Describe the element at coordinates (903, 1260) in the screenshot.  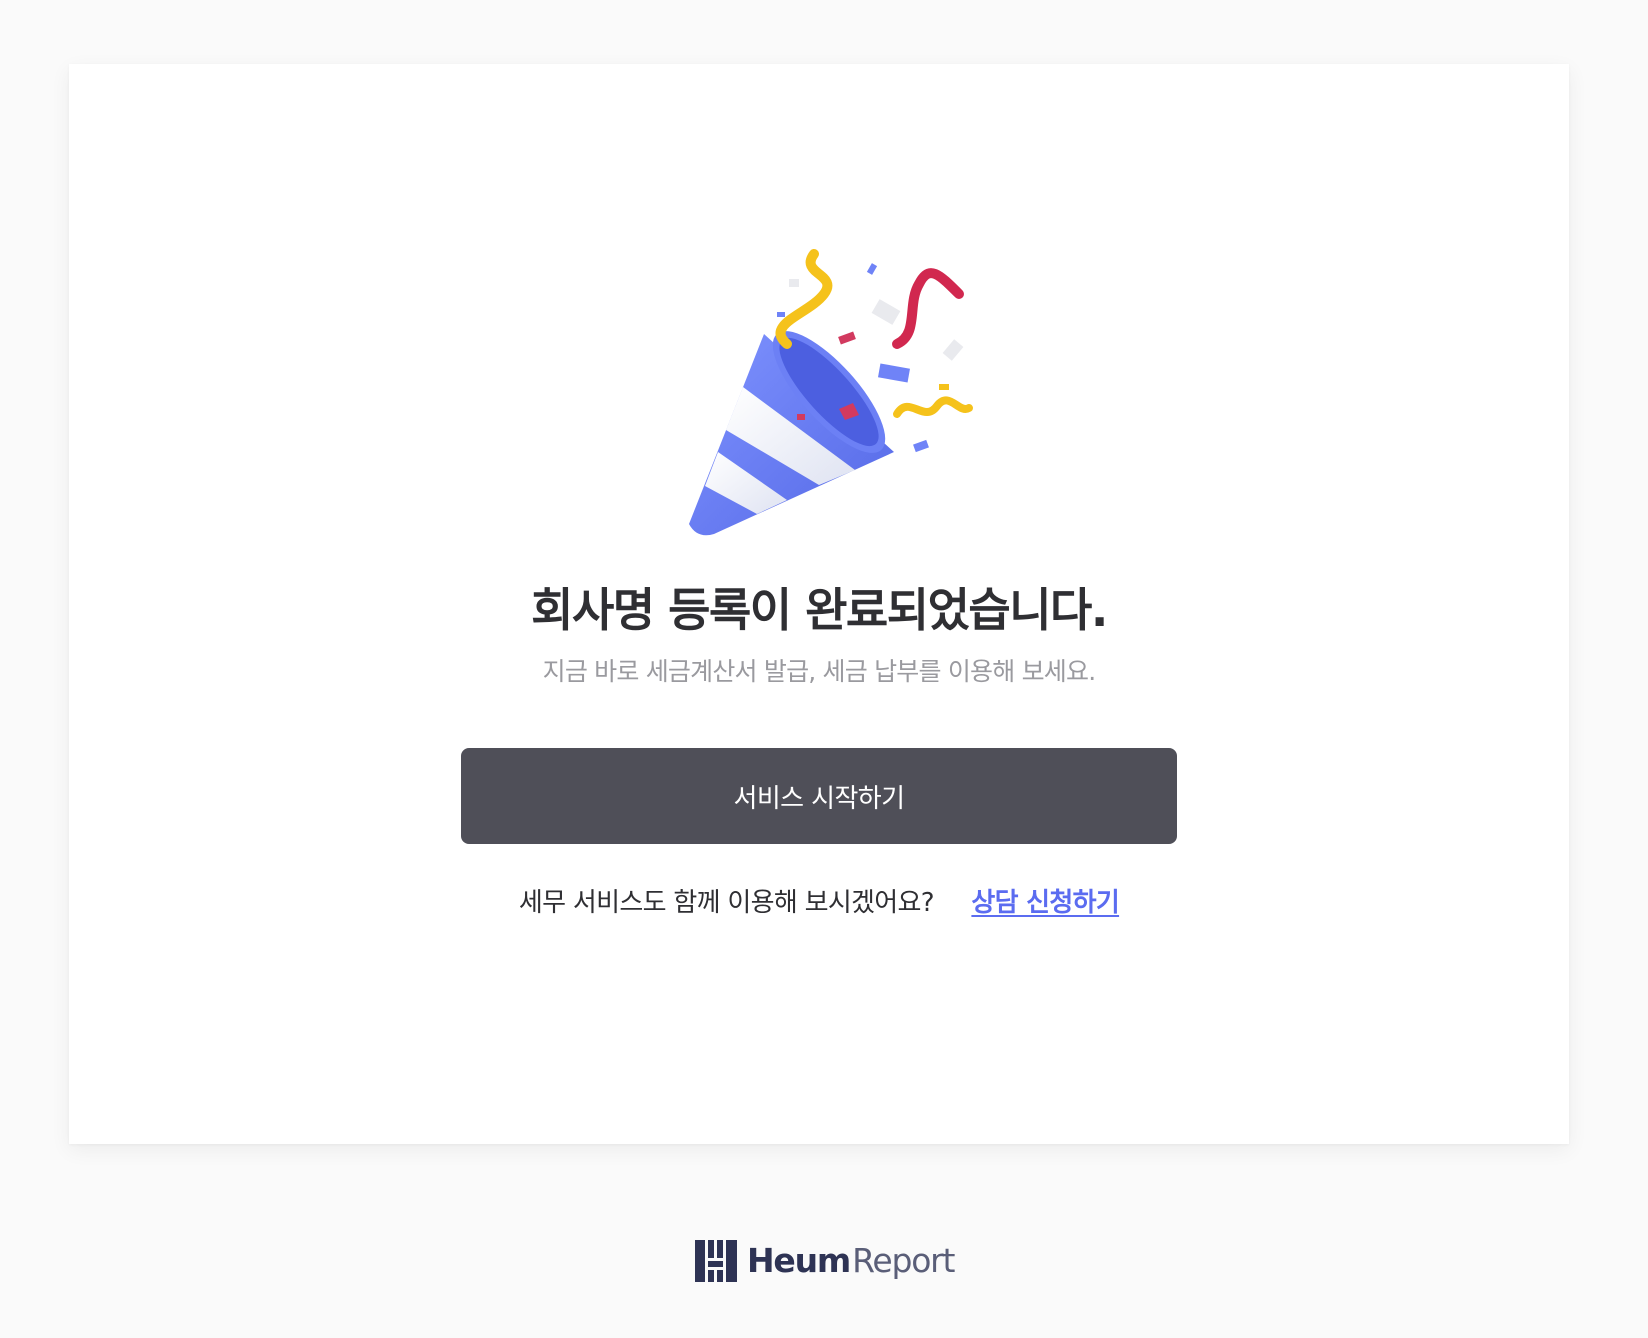
I see `brand-name-light: Report` at that location.